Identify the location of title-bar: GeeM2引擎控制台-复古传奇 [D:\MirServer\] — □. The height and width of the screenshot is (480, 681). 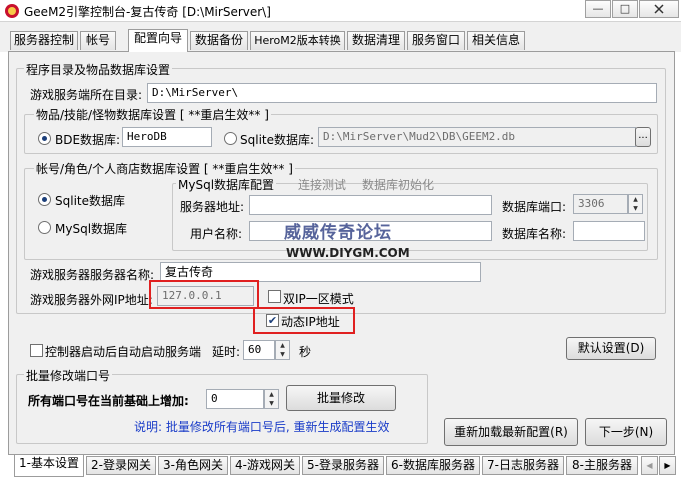
(340, 11).